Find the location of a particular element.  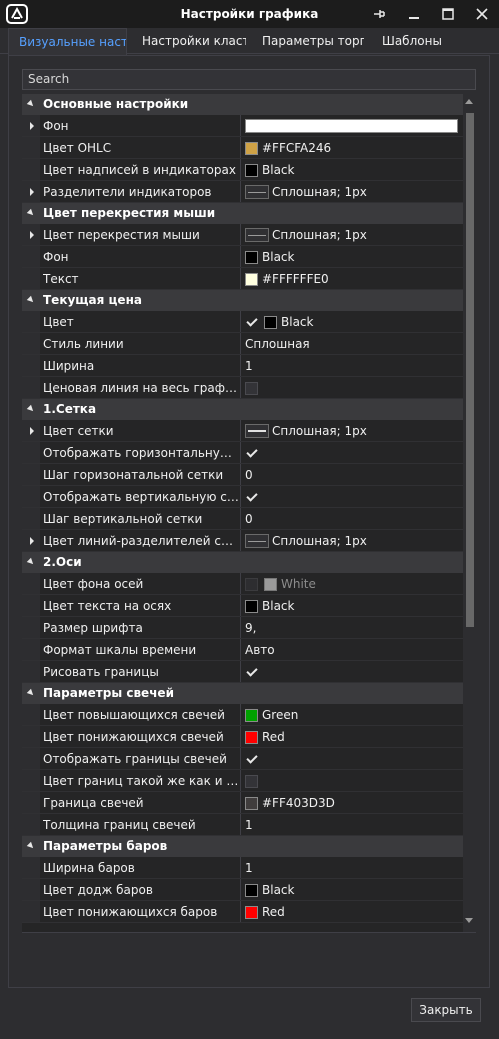

property-row: Шаг горизонатальной сетки 0 is located at coordinates (242, 475).